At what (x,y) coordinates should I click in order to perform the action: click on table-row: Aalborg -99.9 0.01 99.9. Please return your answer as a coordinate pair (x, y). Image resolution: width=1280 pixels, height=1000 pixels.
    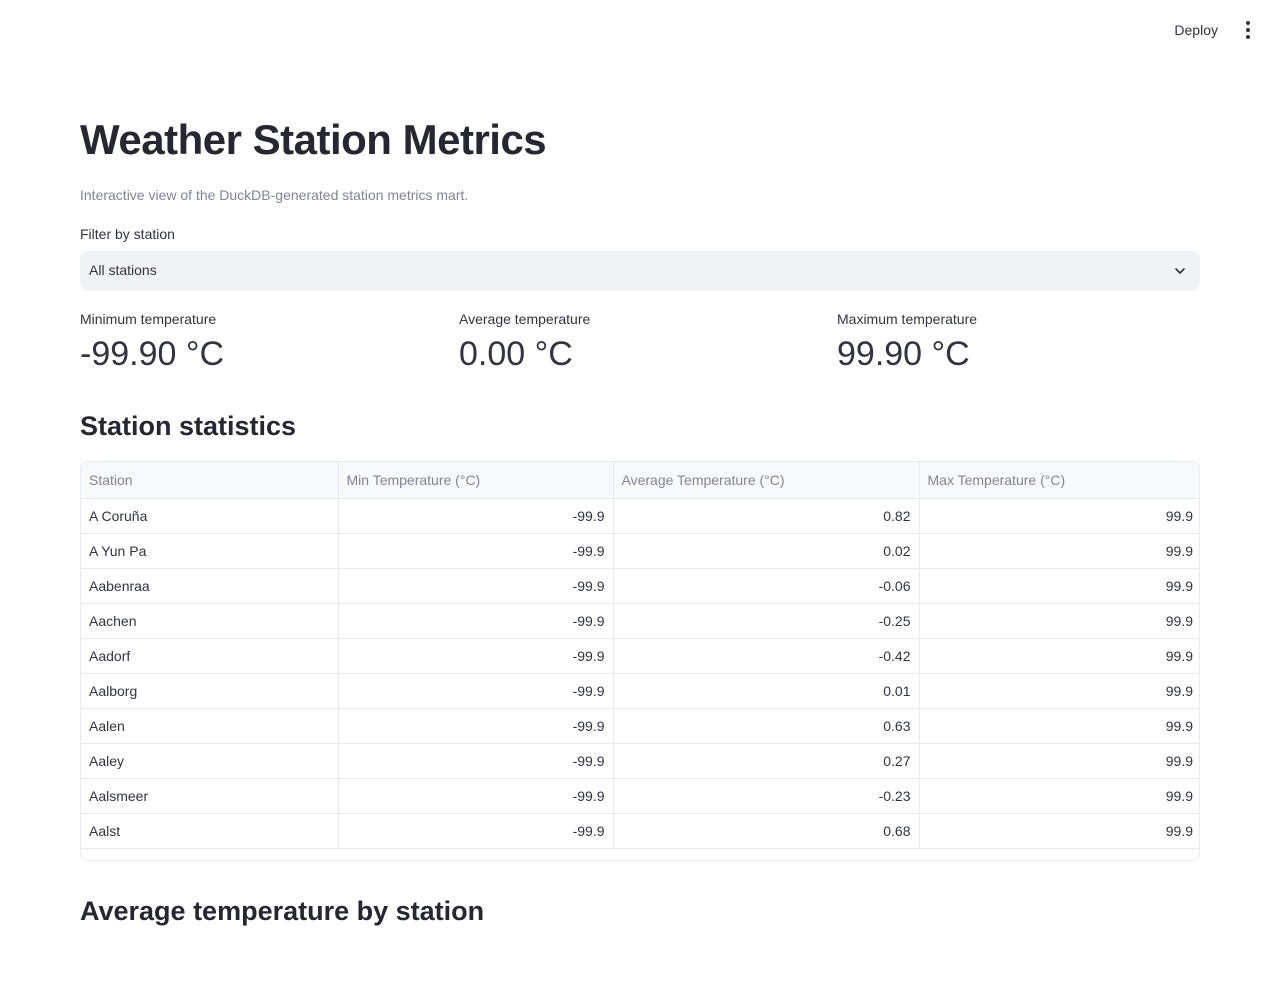
    Looking at the image, I should click on (640, 691).